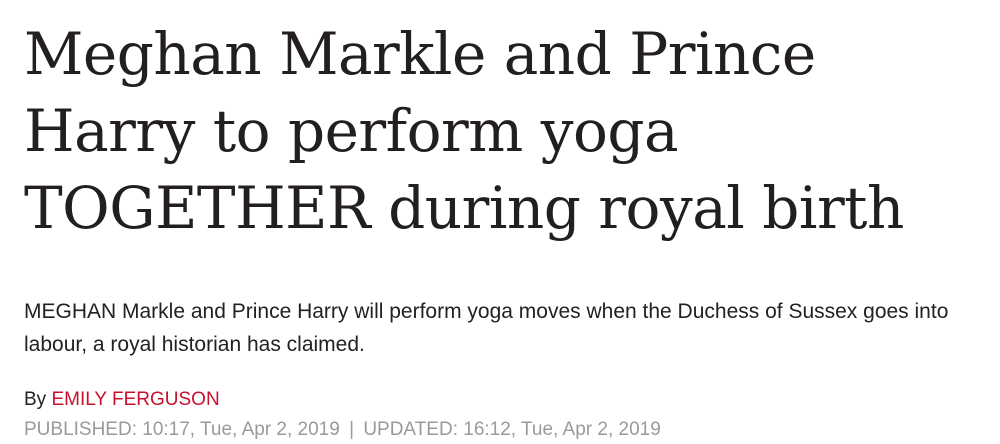 This screenshot has width=1000, height=444. Describe the element at coordinates (504, 400) in the screenshot. I see `byline: By EMILY FERGUSON` at that location.